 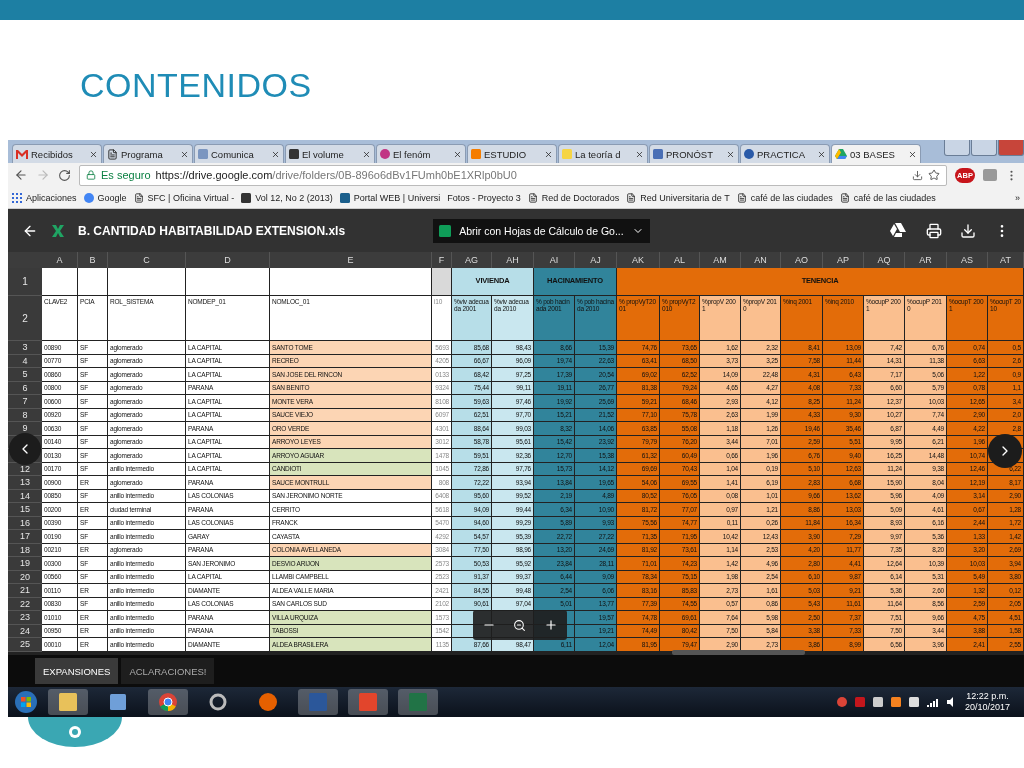 I want to click on column-header: AG, so click(x=472, y=260).